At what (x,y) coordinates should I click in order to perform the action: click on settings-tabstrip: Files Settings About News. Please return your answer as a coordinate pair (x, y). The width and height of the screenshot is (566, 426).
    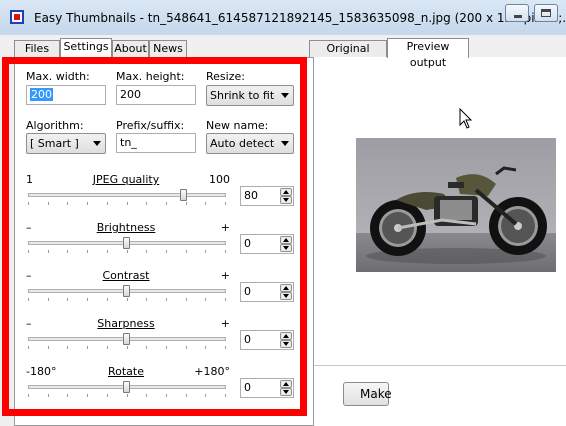
    Looking at the image, I should click on (164, 48).